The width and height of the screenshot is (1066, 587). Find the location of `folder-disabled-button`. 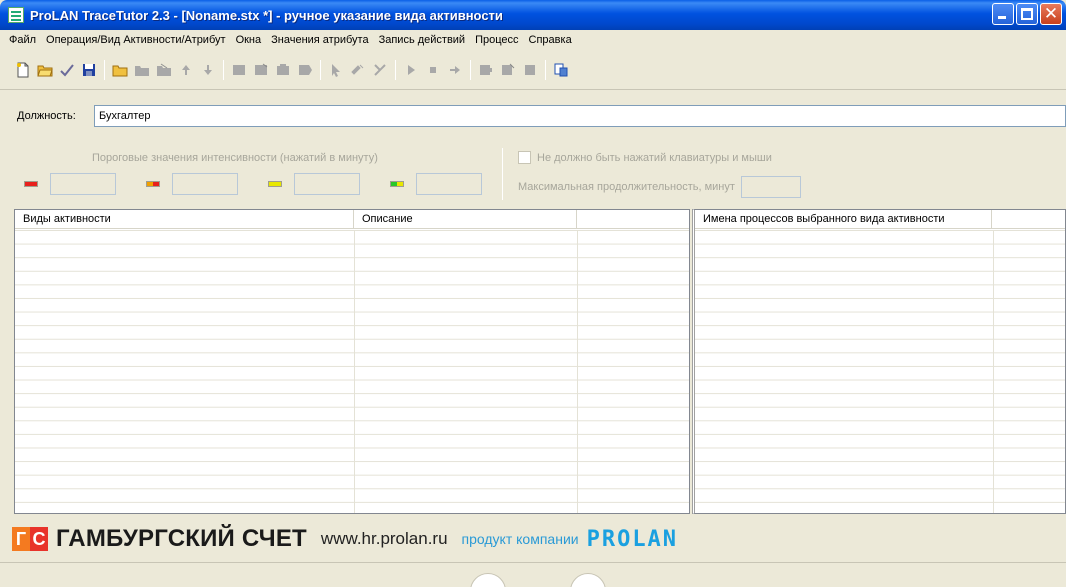

folder-disabled-button is located at coordinates (142, 70).